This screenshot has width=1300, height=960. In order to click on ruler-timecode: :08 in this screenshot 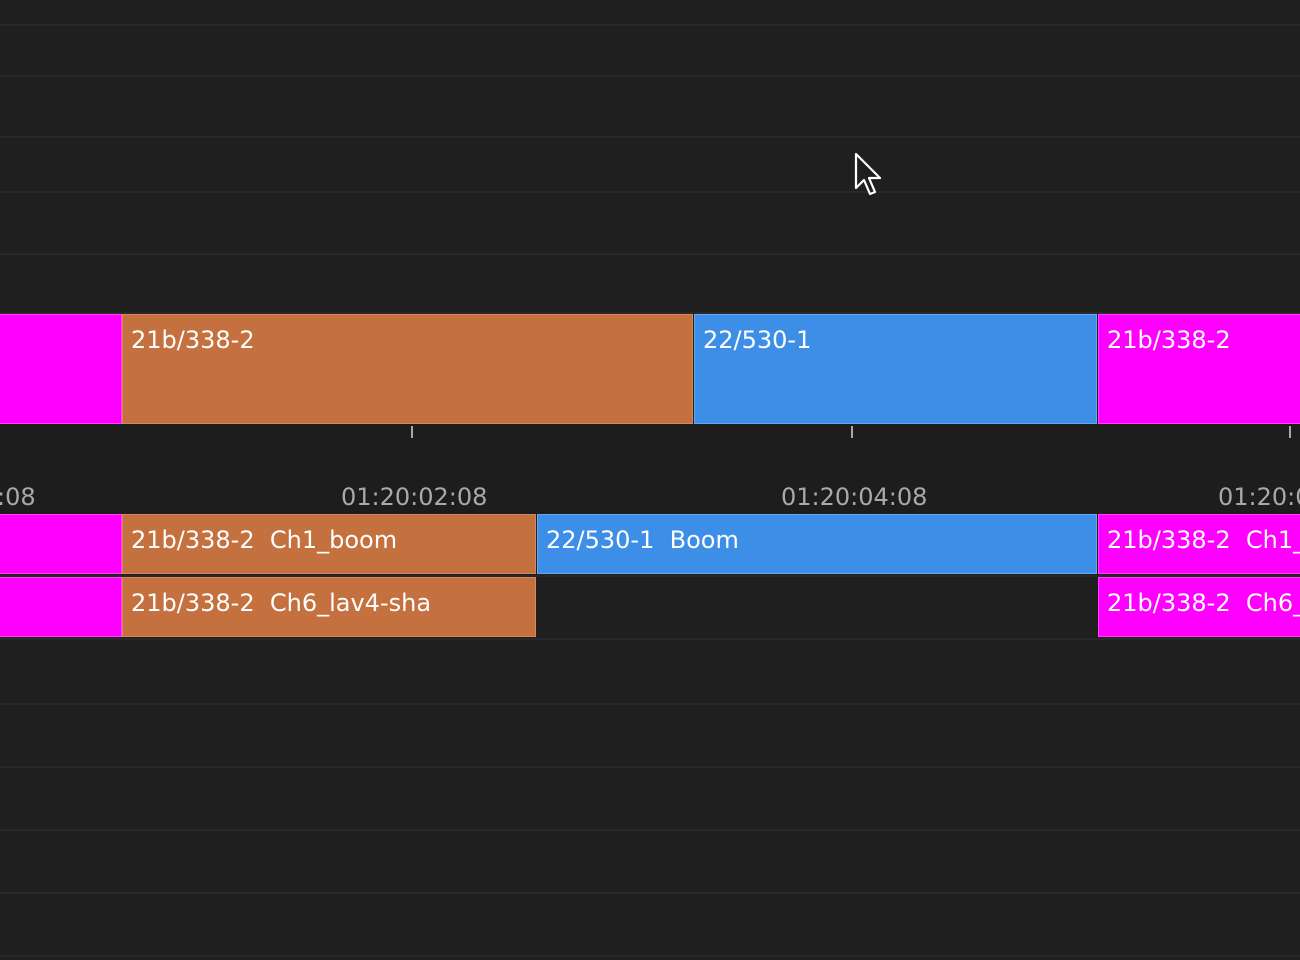, I will do `click(18, 497)`.